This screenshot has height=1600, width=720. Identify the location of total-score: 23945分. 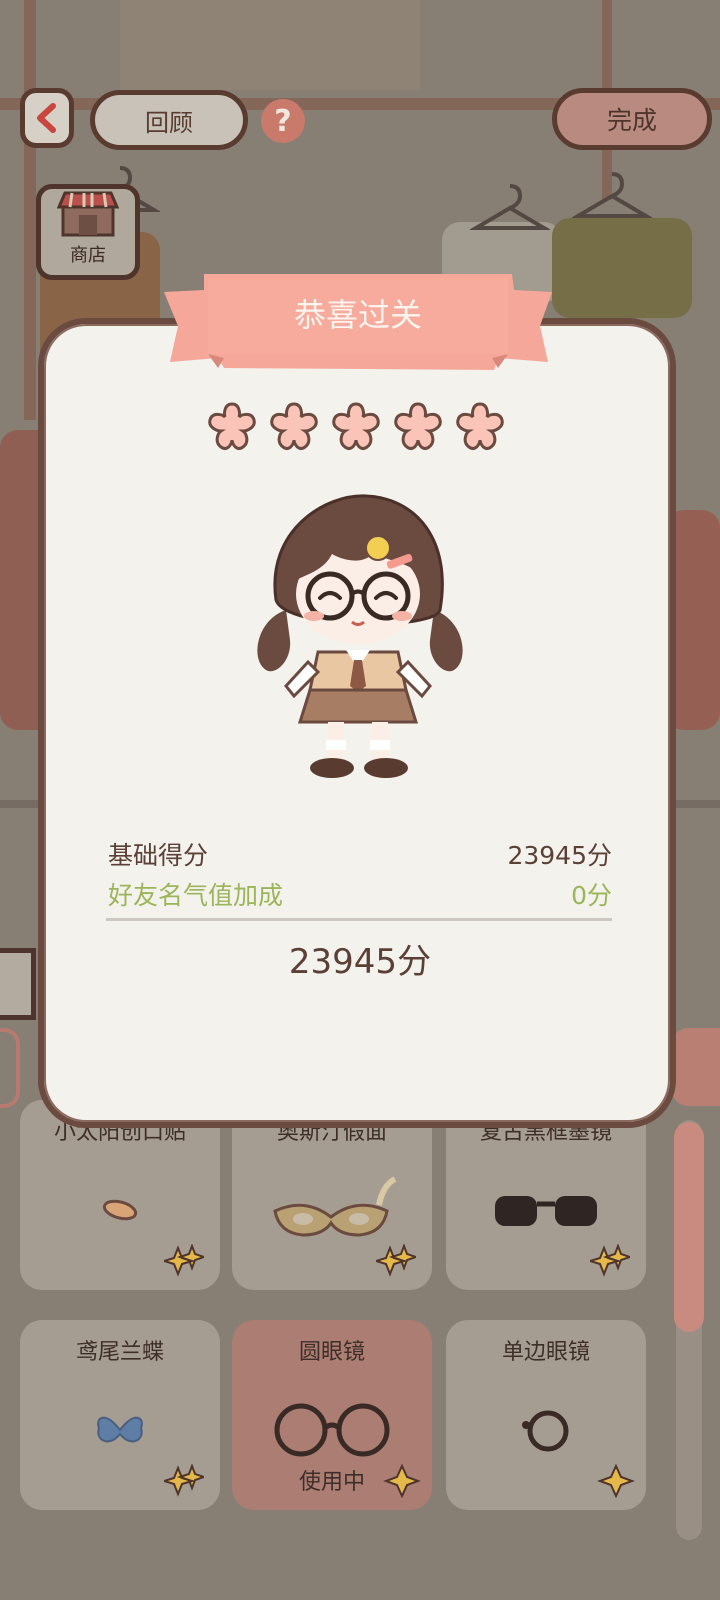
(360, 962).